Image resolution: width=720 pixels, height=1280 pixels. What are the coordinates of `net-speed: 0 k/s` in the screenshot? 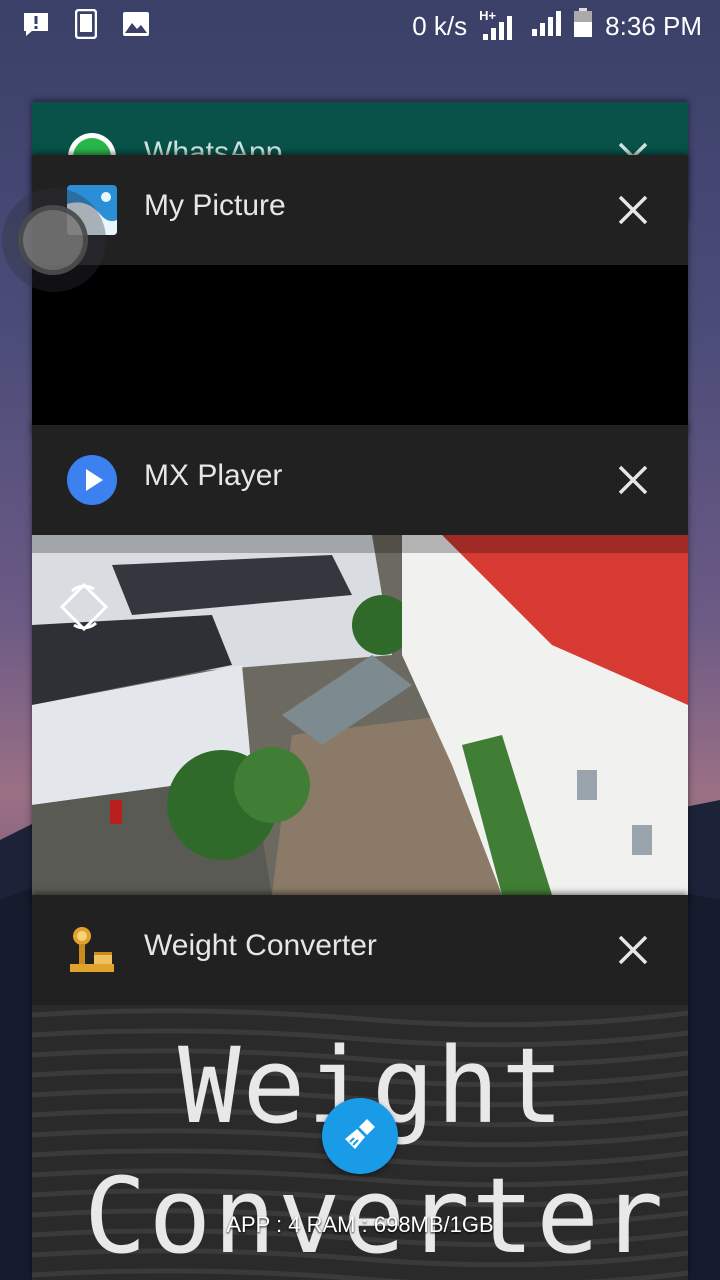 It's located at (440, 26).